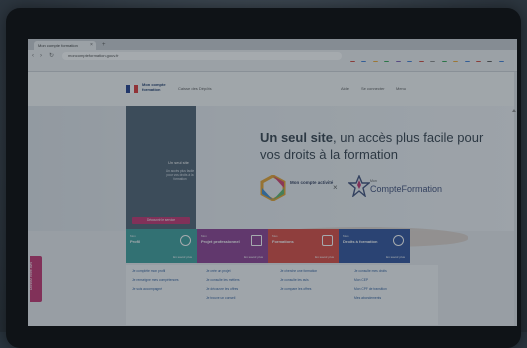 The height and width of the screenshot is (348, 527). What do you see at coordinates (373, 89) in the screenshot?
I see `login-link: Se connecter` at bounding box center [373, 89].